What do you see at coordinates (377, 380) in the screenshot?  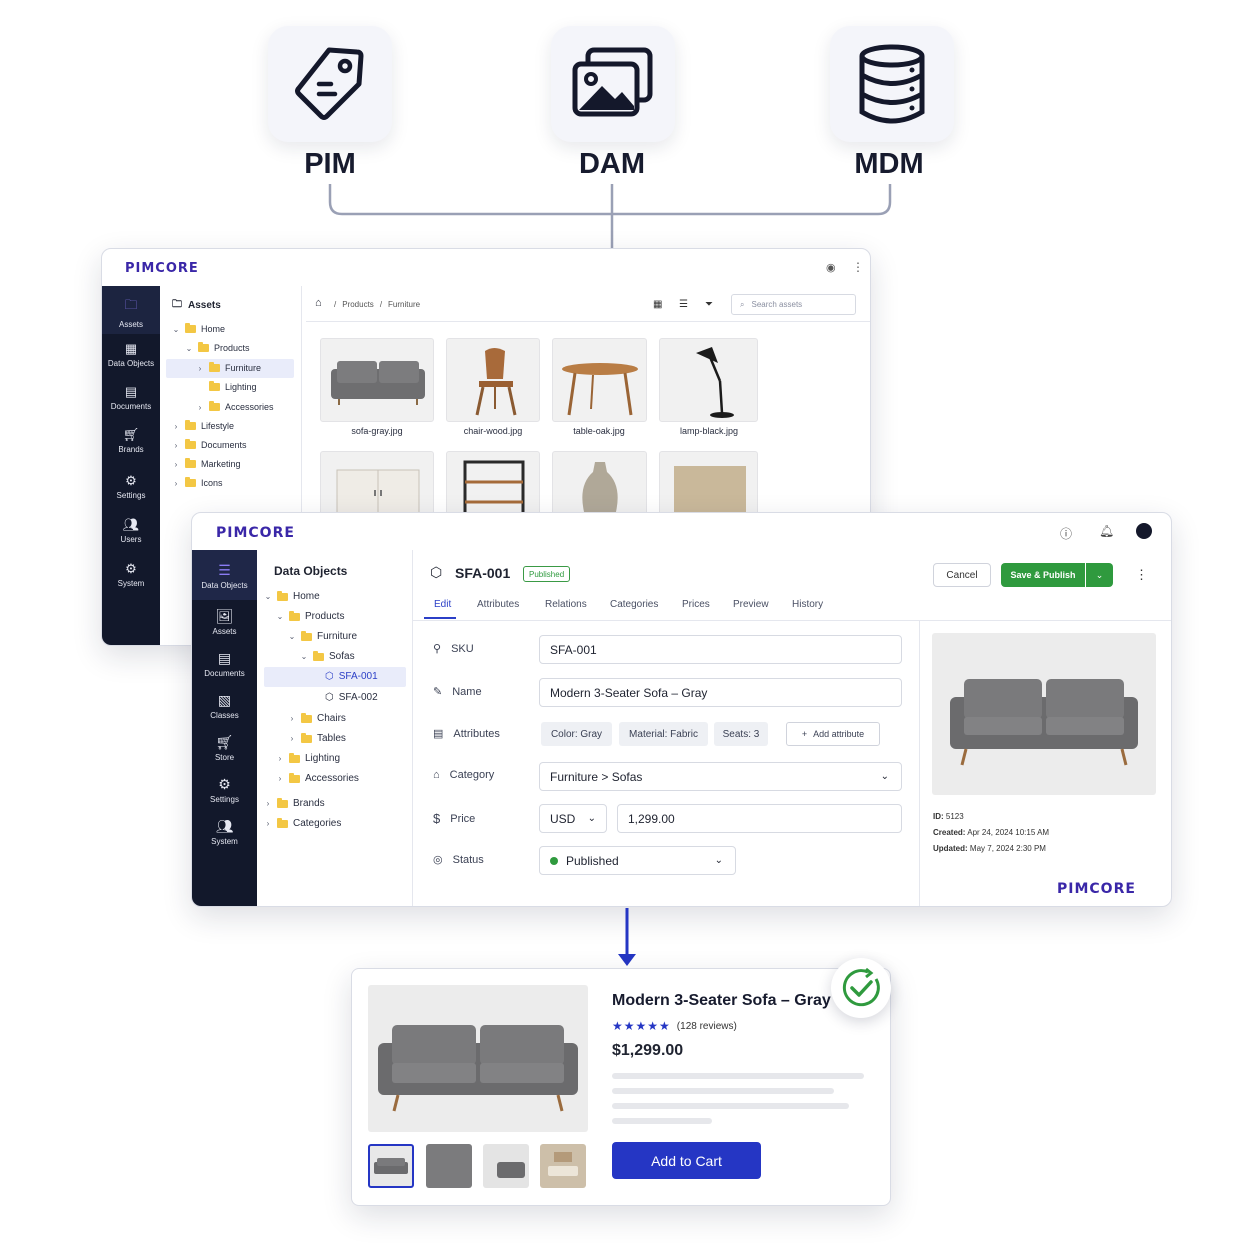 I see `thumbnail-sofa` at bounding box center [377, 380].